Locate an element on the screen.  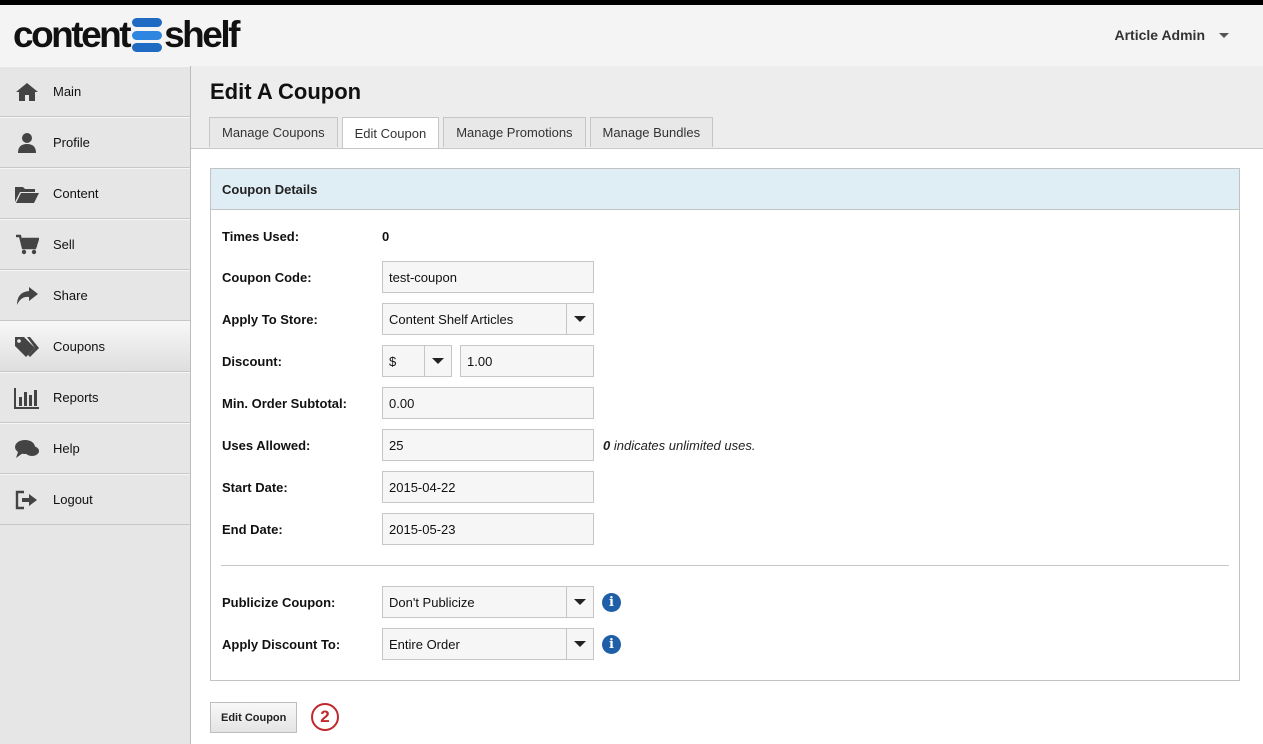
sidebar-item-label: Content is located at coordinates (76, 193).